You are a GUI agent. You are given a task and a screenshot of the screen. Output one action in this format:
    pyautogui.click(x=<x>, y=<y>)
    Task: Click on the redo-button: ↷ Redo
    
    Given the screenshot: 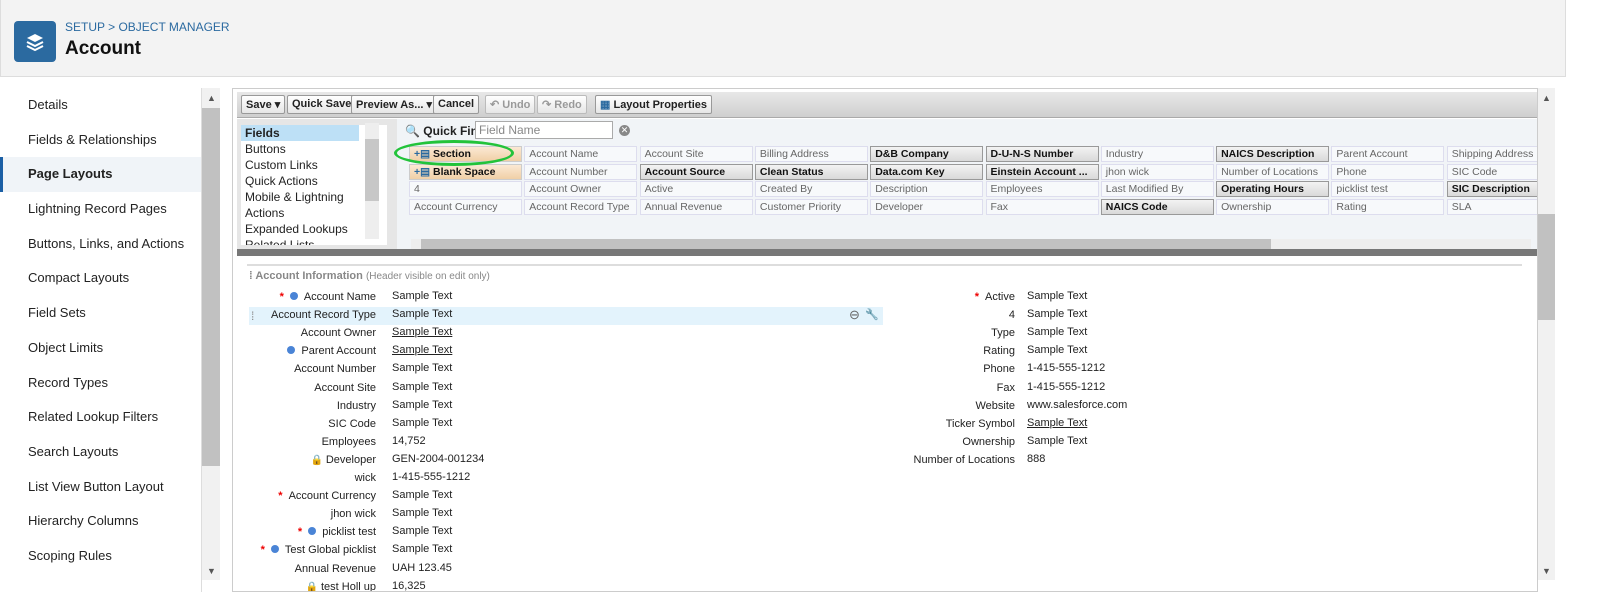 What is the action you would take?
    pyautogui.click(x=562, y=104)
    